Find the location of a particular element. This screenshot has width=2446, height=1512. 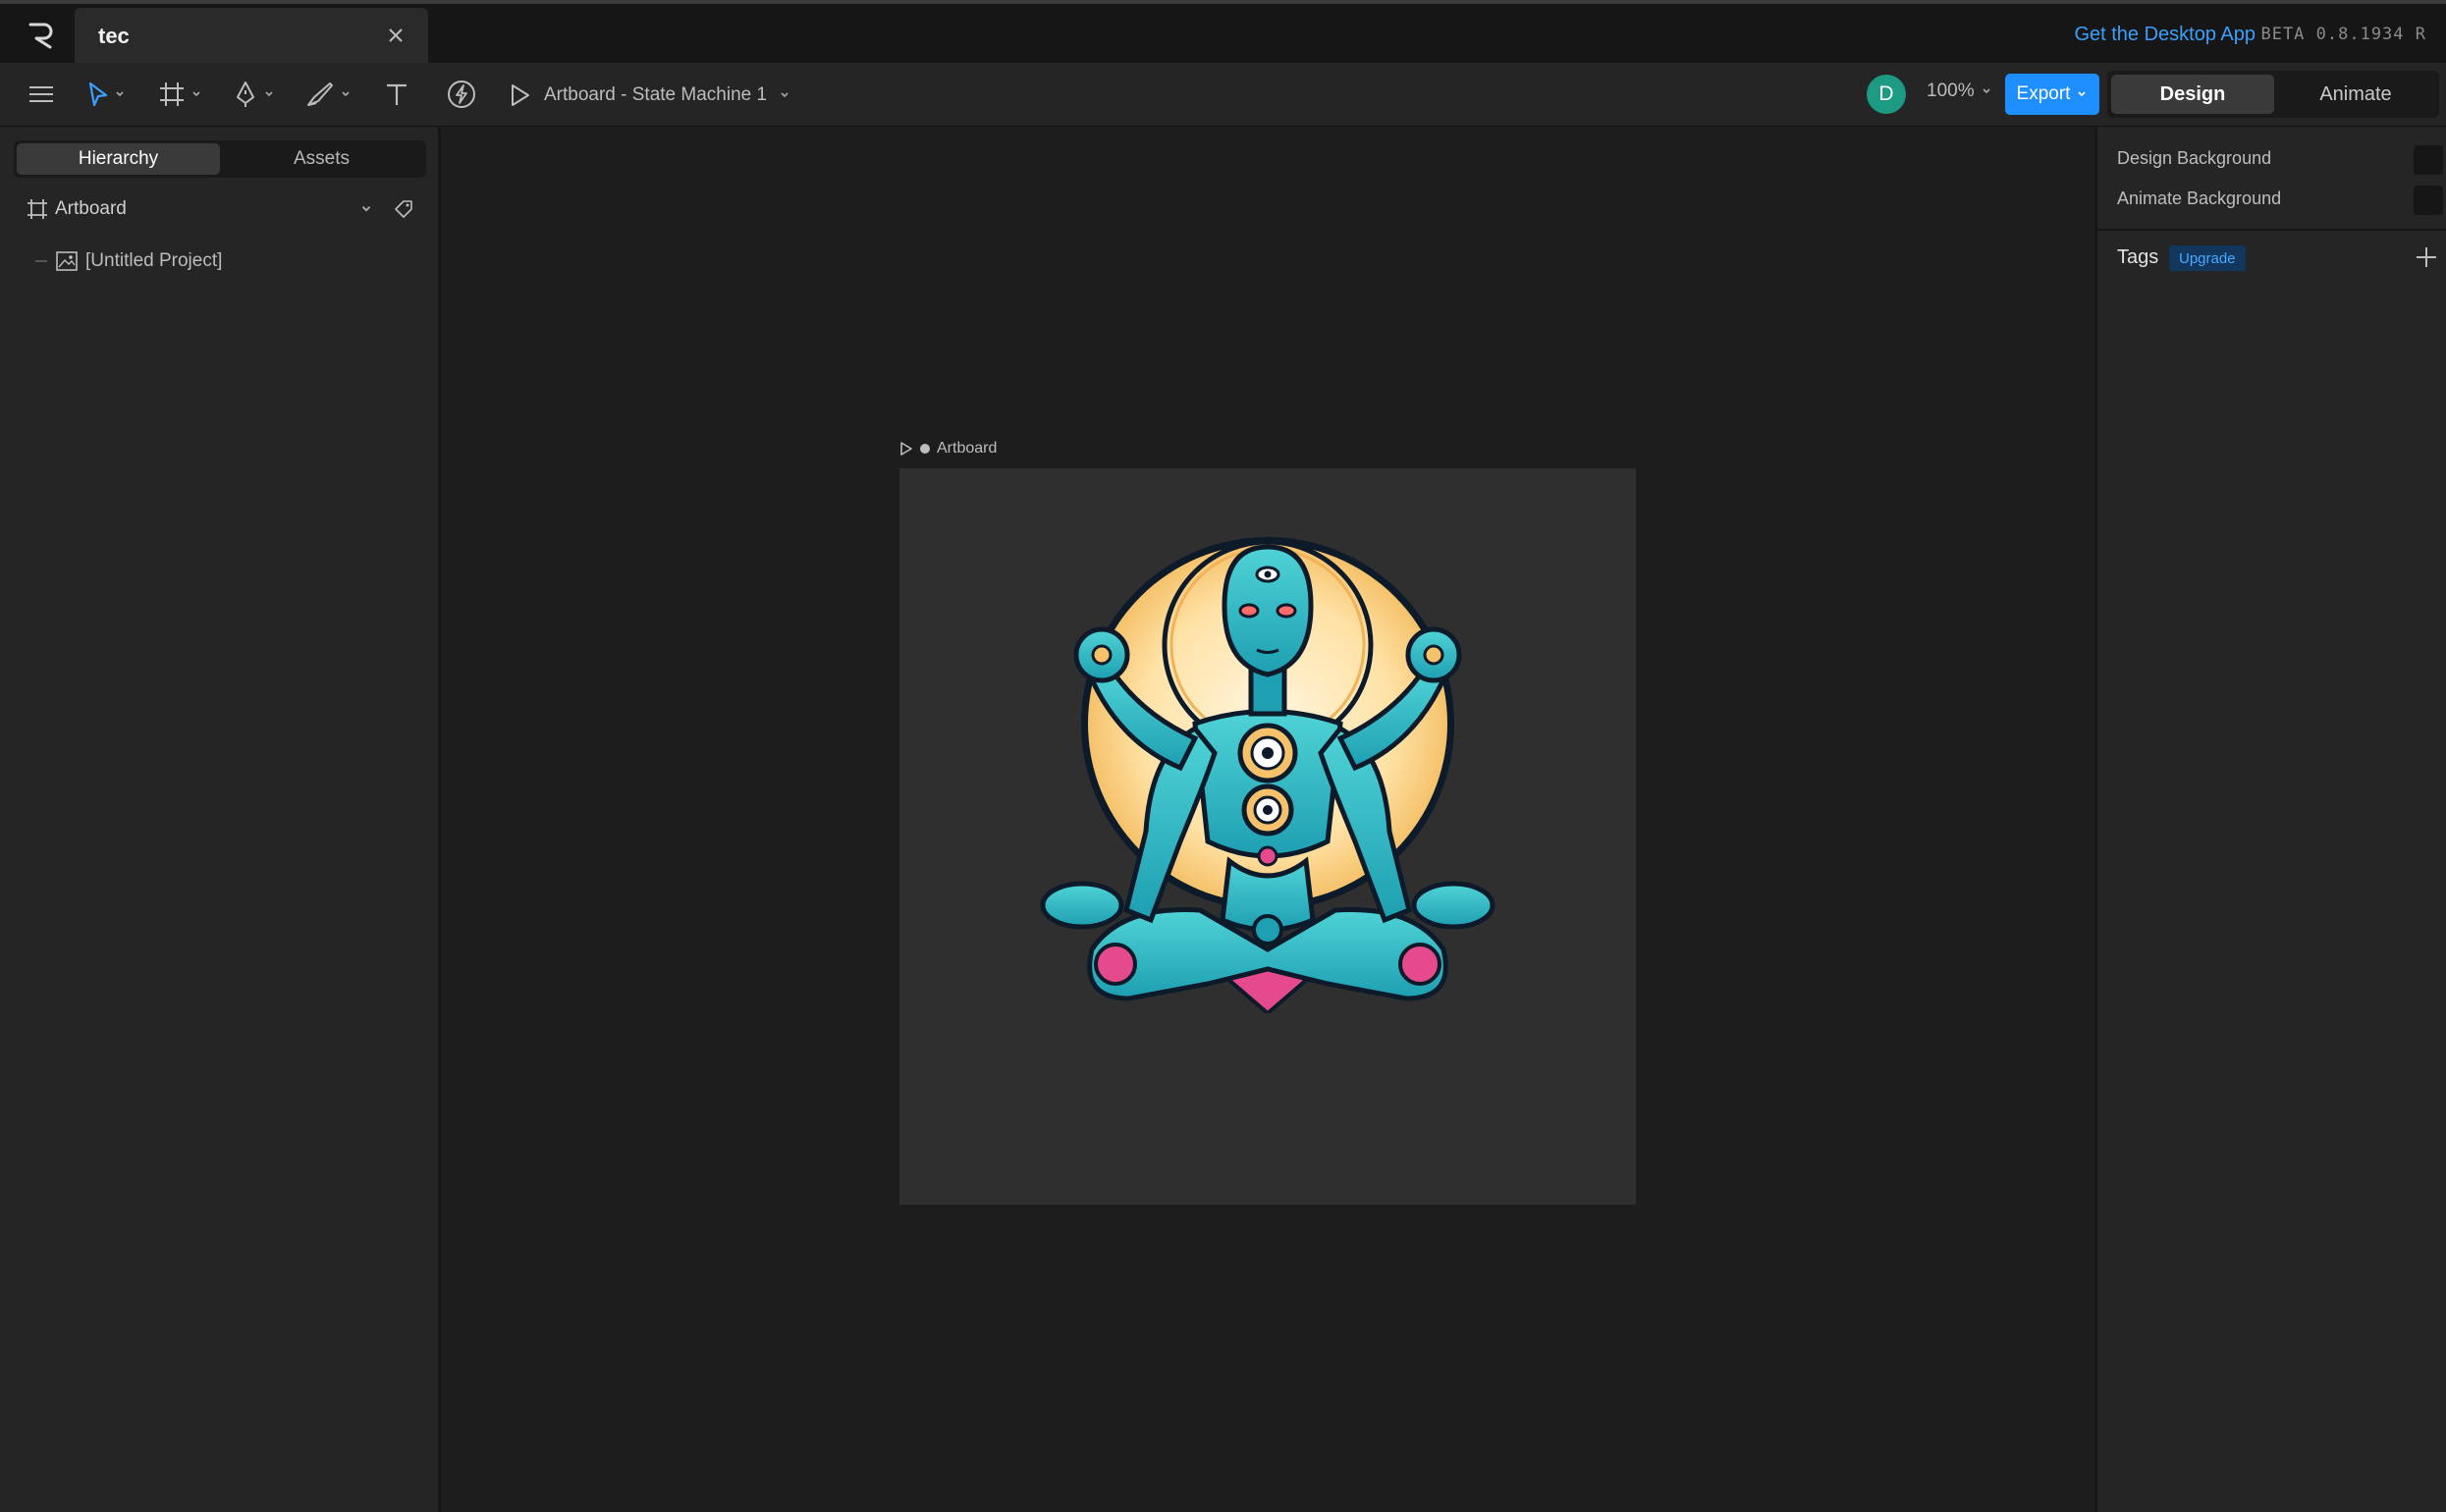

mode-switcher: Design Animate is located at coordinates (2273, 95).